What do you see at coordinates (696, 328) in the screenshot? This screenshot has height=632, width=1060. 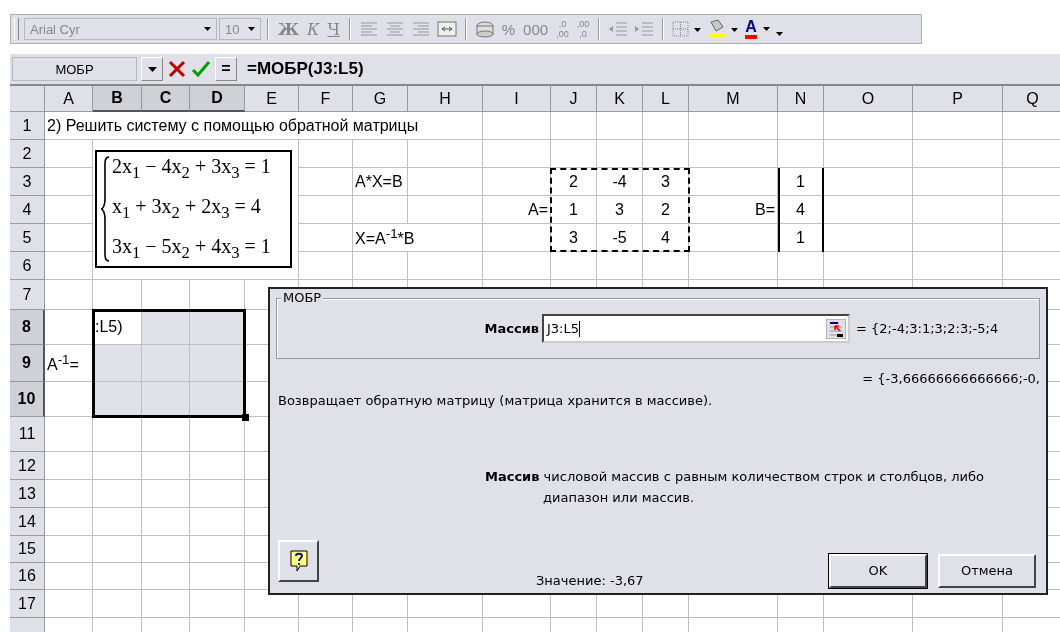 I see `argument-field: J3:L5` at bounding box center [696, 328].